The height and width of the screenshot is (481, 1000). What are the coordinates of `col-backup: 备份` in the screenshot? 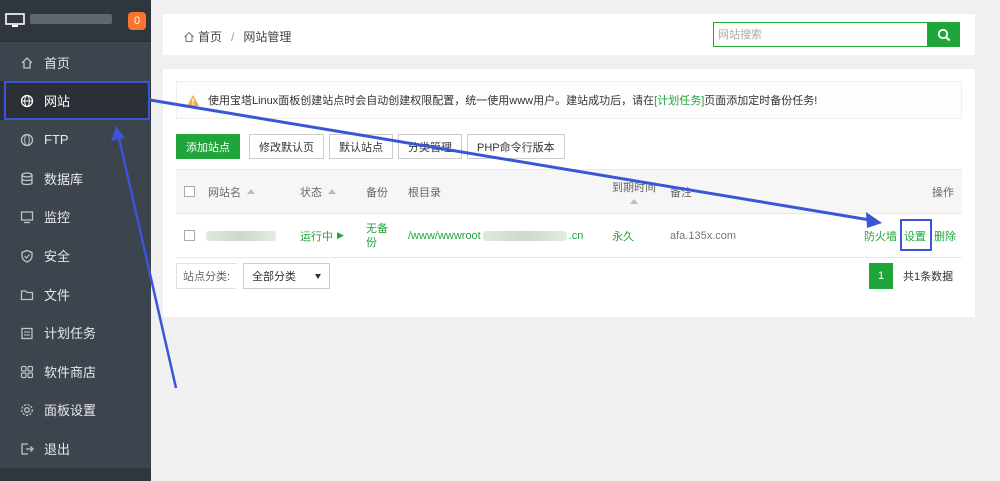 It's located at (377, 192).